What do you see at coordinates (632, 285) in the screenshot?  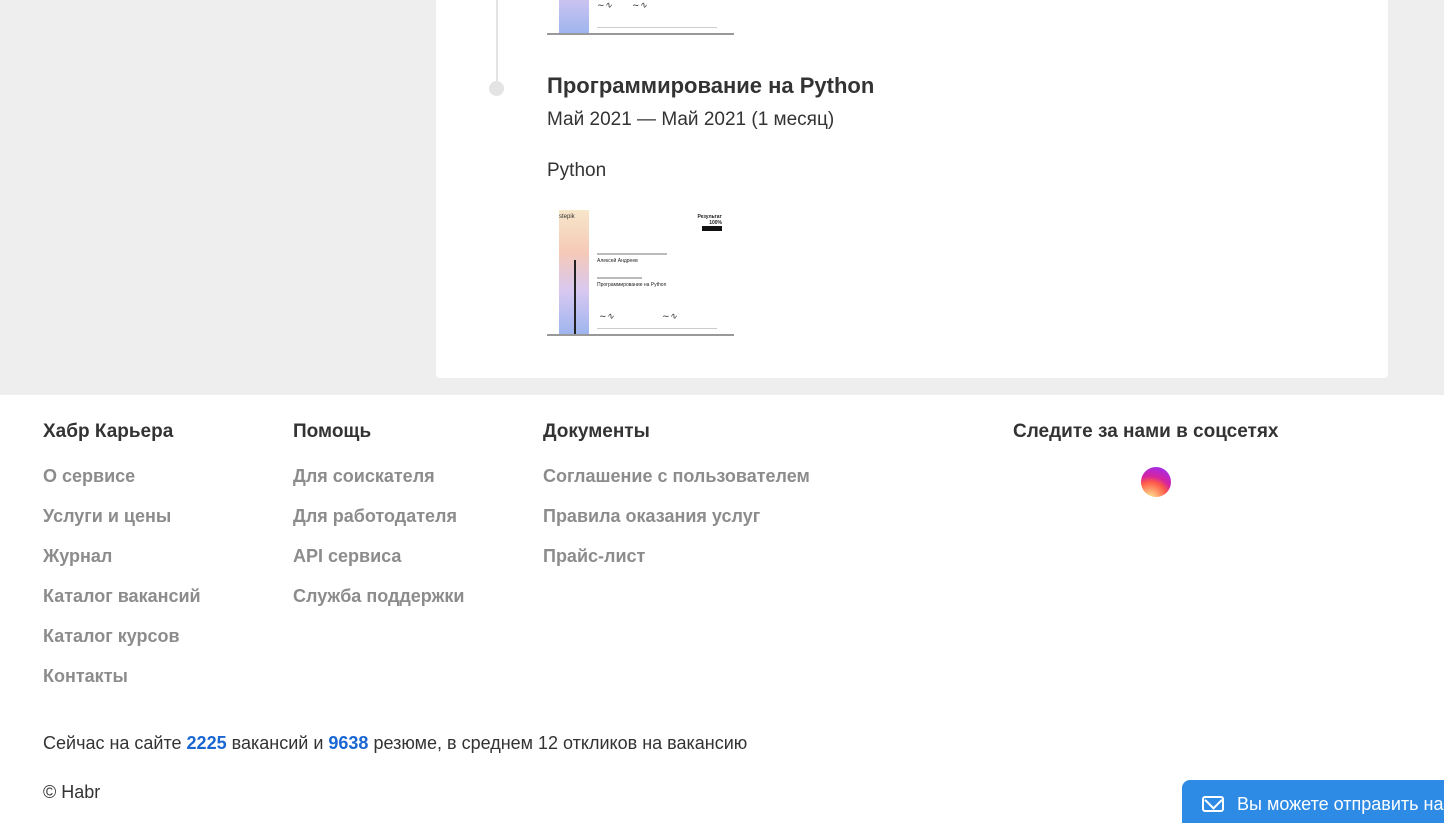 I see `certificate-course: Программирование на Python` at bounding box center [632, 285].